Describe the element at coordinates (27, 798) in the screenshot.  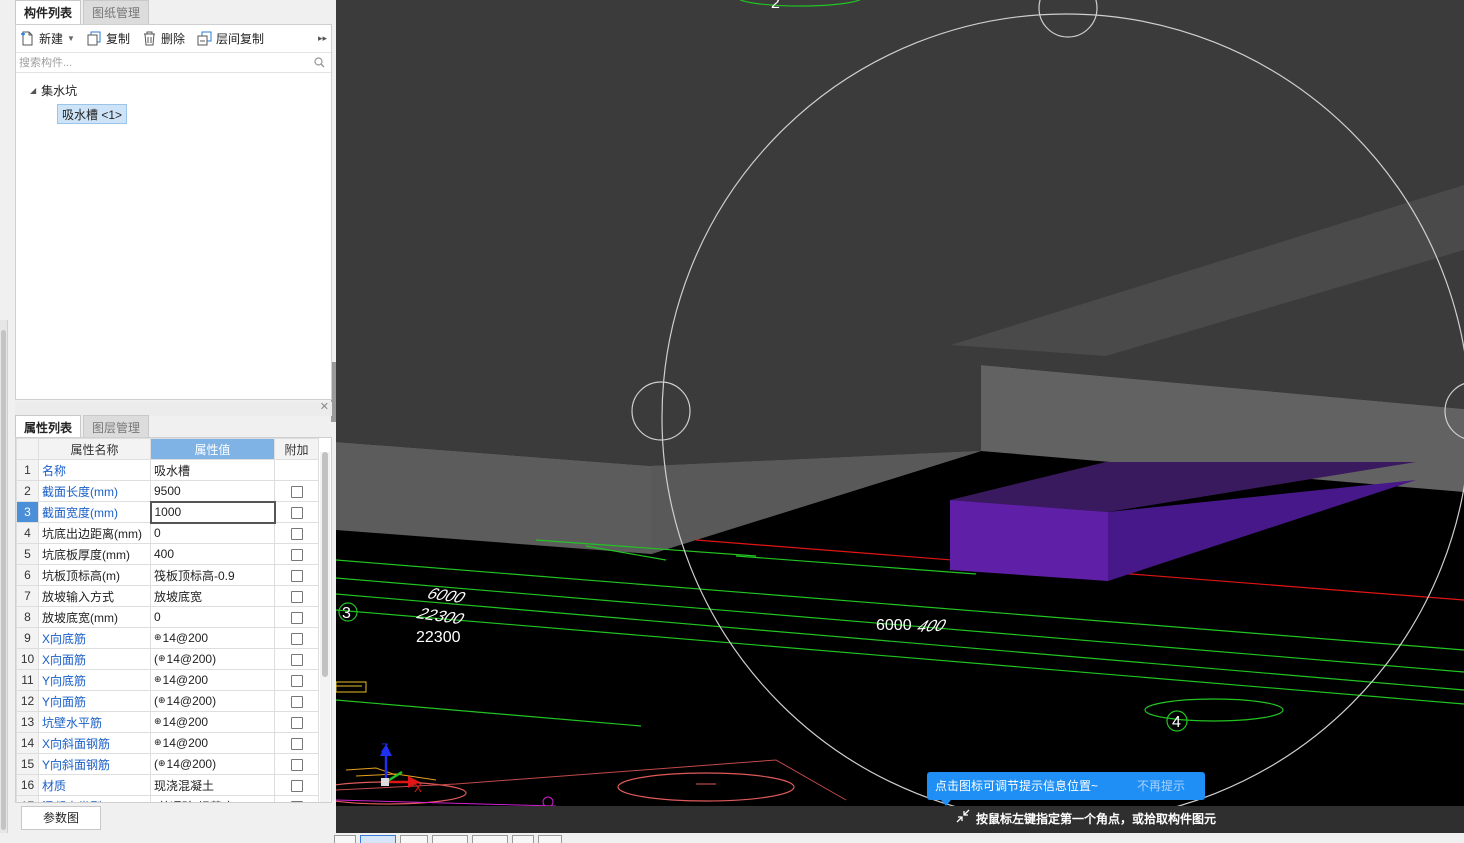
I see `row-index: 17` at that location.